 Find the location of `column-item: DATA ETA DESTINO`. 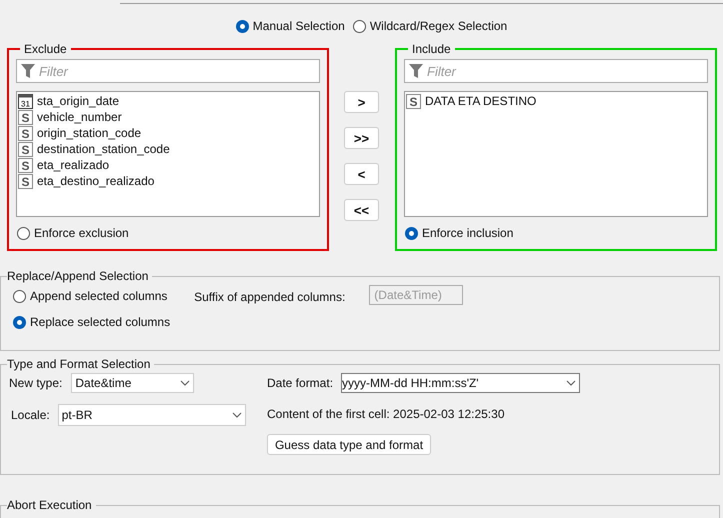

column-item: DATA ETA DESTINO is located at coordinates (480, 101).